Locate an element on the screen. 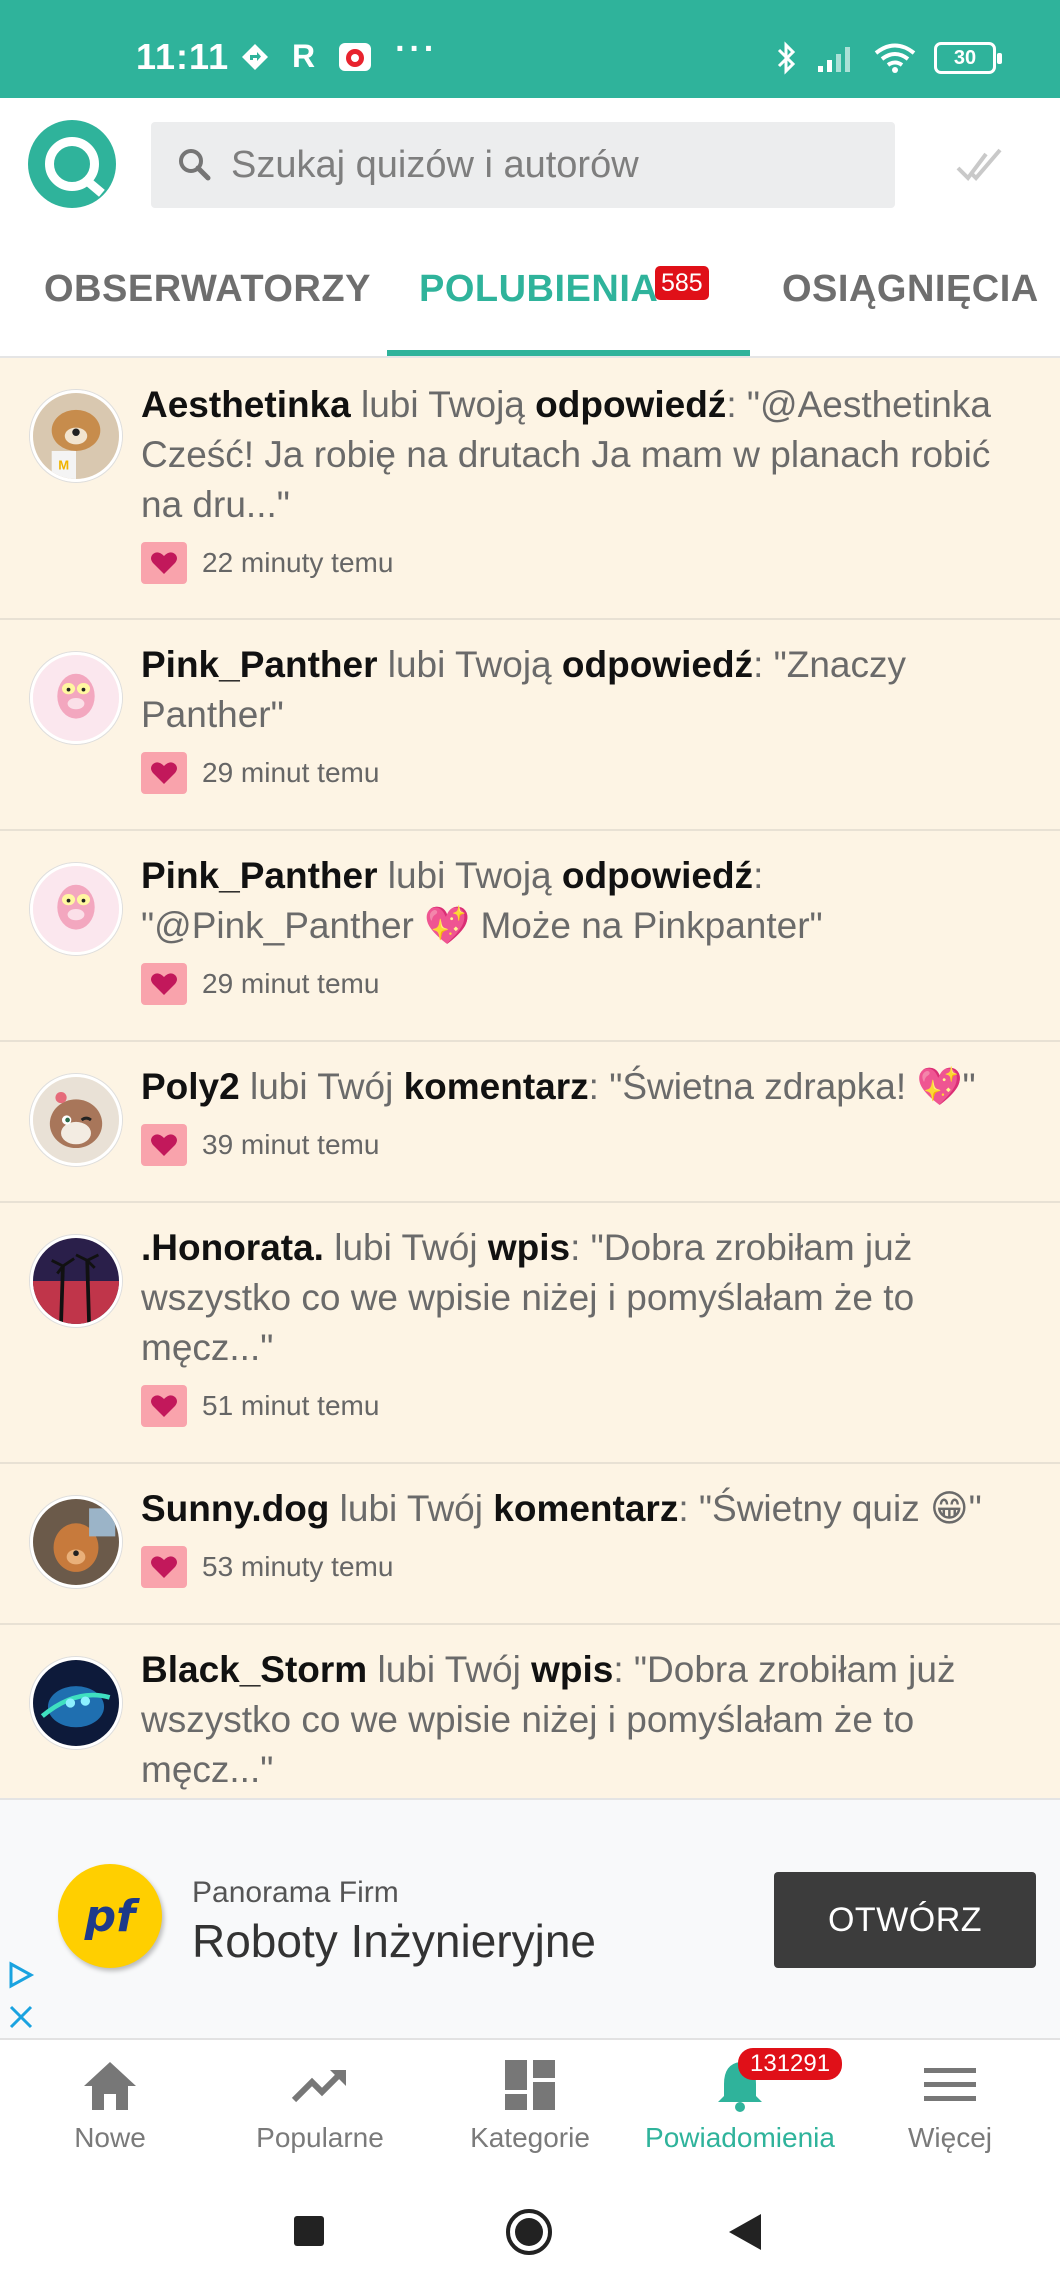  ad-logo: pf is located at coordinates (110, 1916).